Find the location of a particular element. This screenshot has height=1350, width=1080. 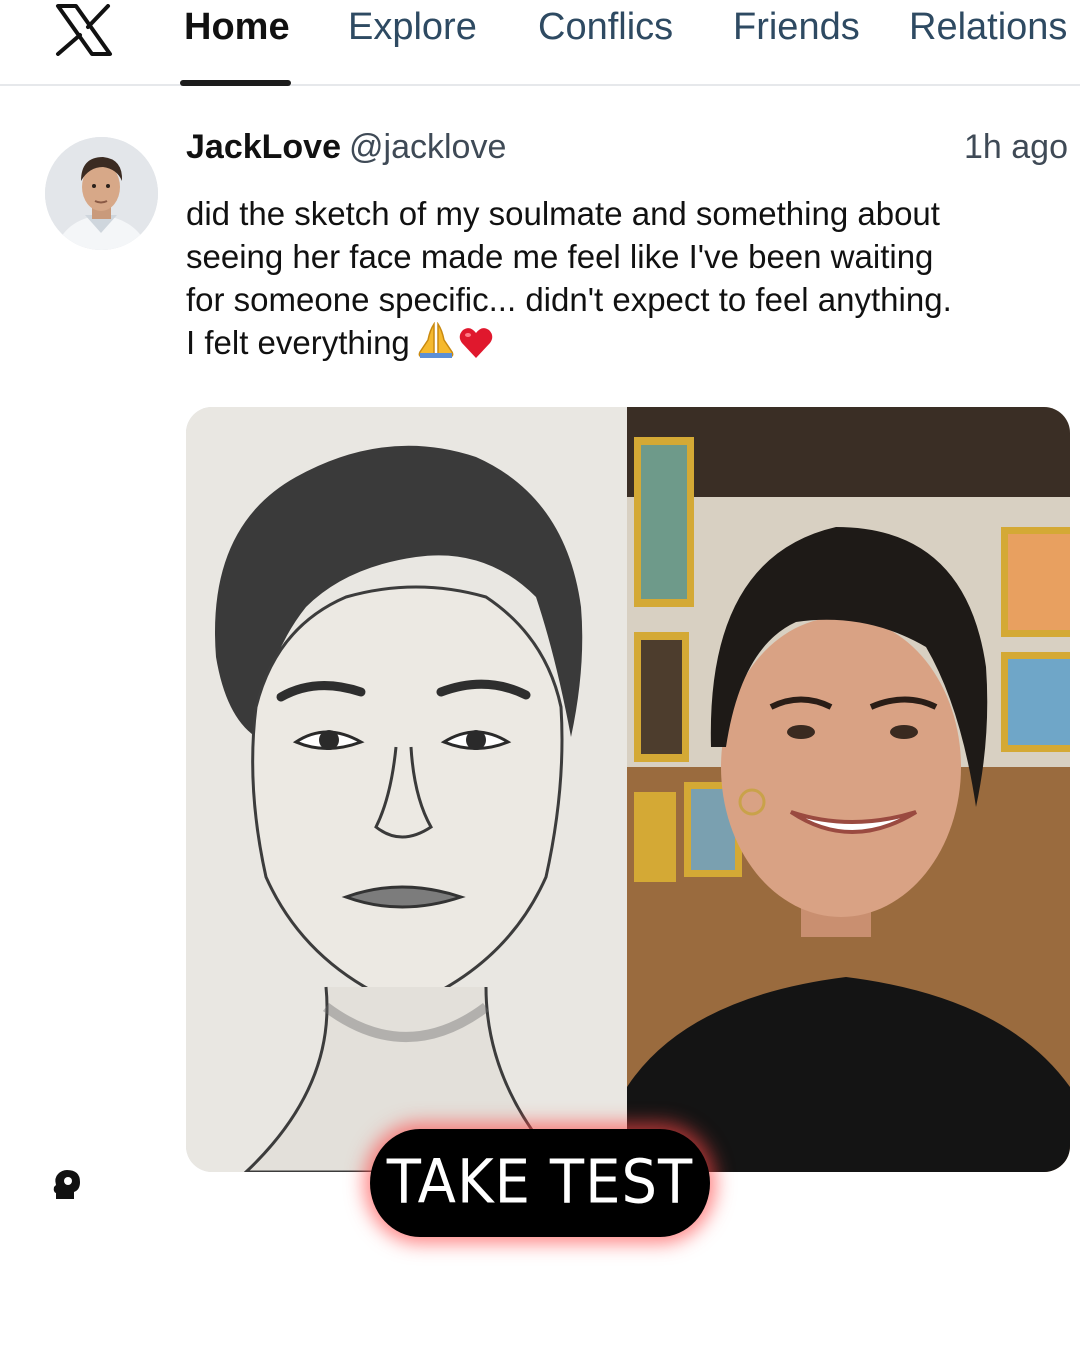

tab-conflics: Conflics is located at coordinates (605, 27).